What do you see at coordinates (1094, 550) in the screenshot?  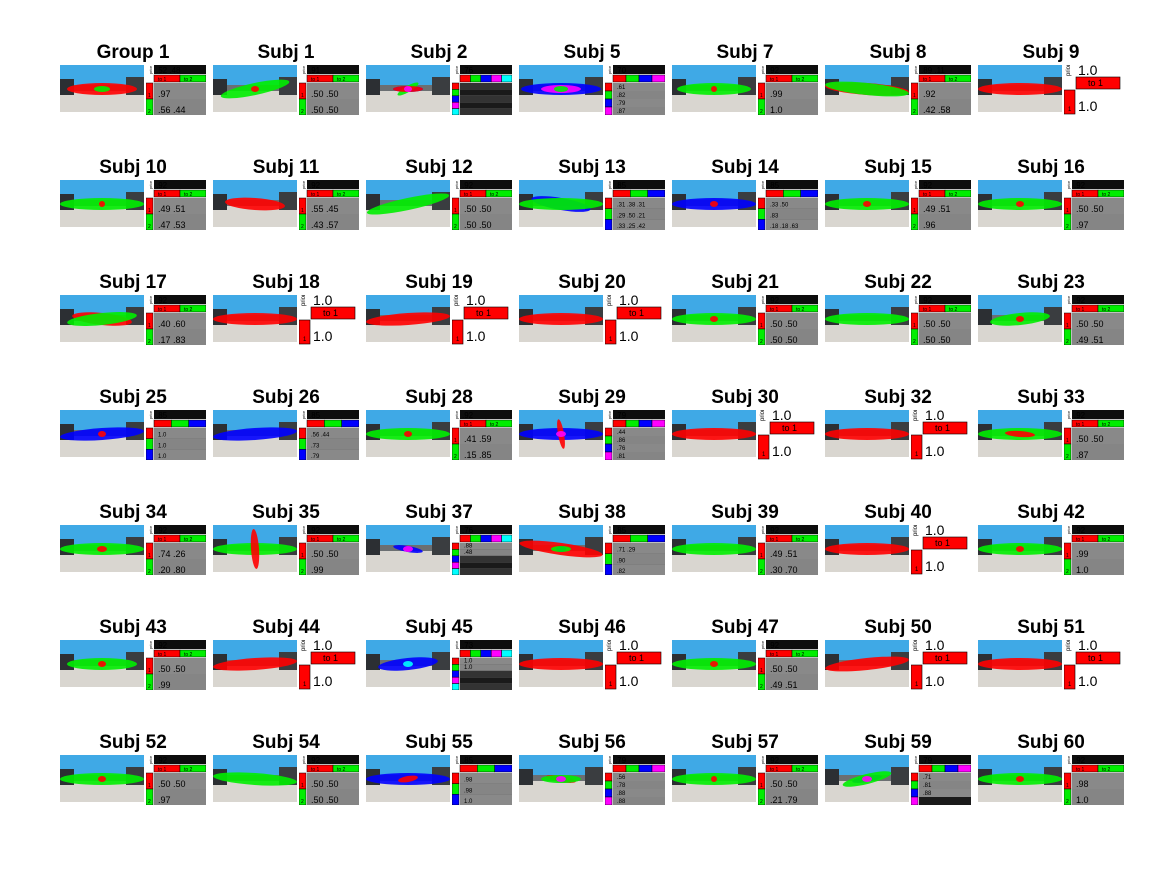 I see `transition-matrix: prior .92 to 1 to 2 1 .99 2 1.0` at bounding box center [1094, 550].